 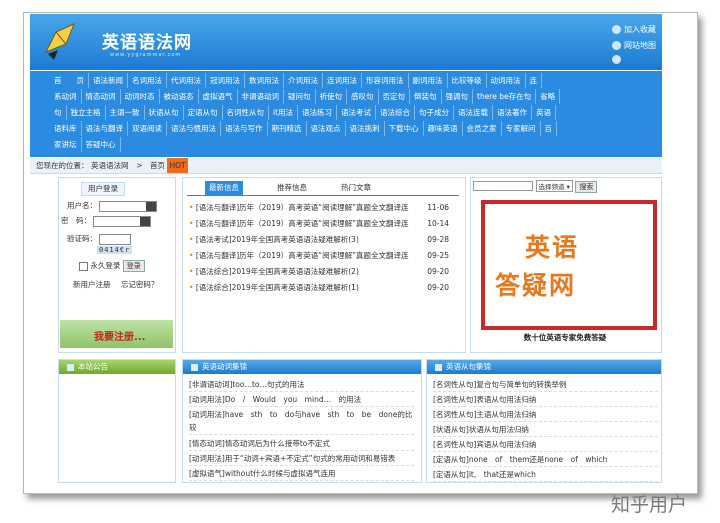 I want to click on site-logo-text: 英语语法网, so click(x=147, y=40).